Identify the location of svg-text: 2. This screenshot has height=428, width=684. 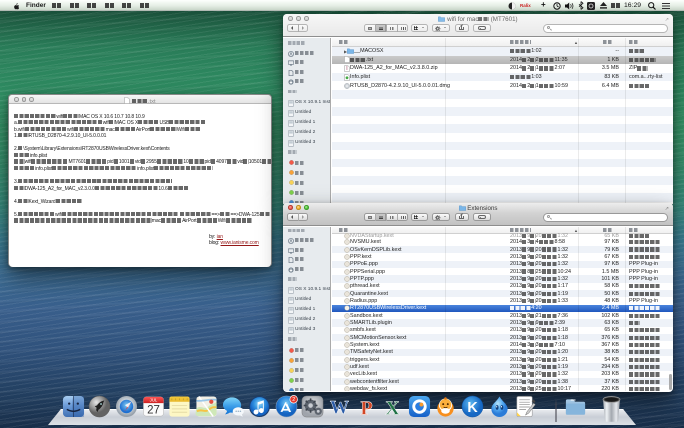
(293, 400).